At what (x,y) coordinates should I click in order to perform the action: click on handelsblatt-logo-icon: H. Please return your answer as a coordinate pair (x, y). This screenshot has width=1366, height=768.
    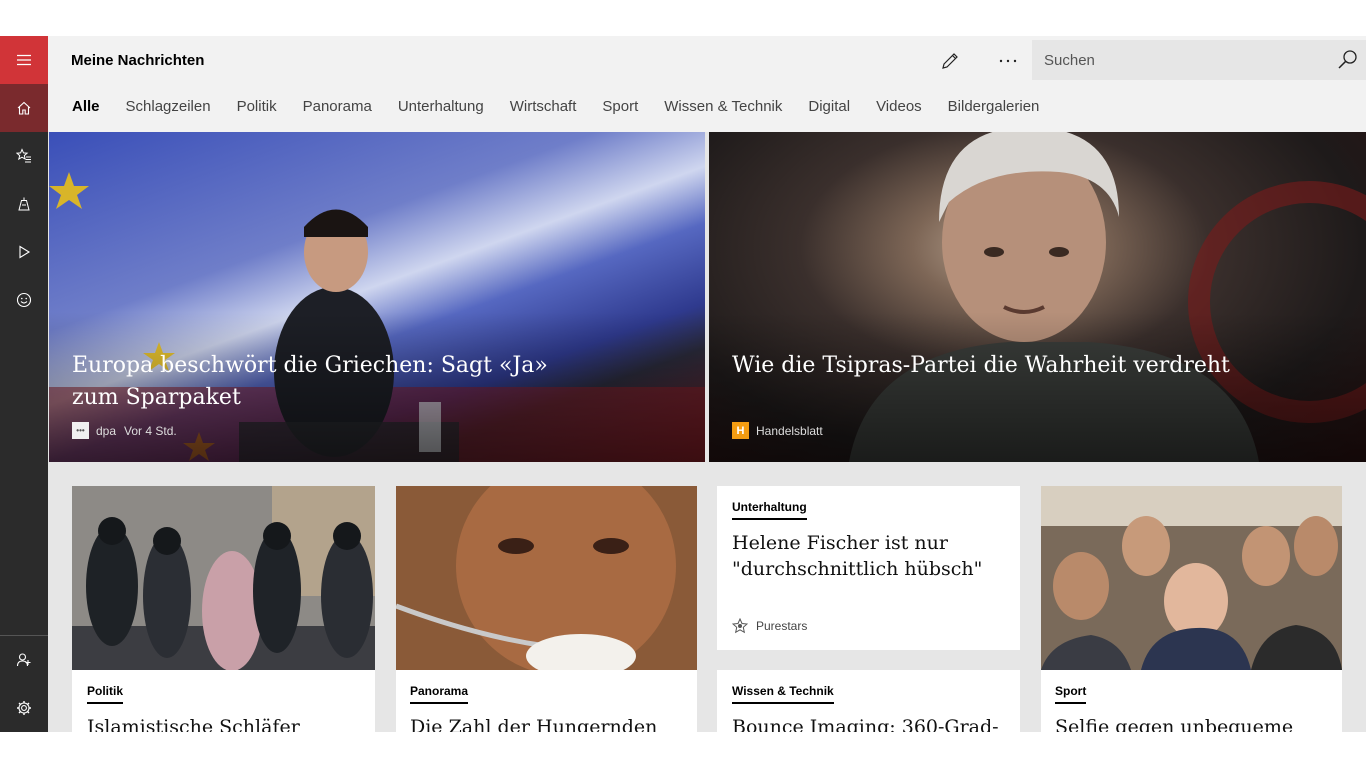
    Looking at the image, I should click on (740, 430).